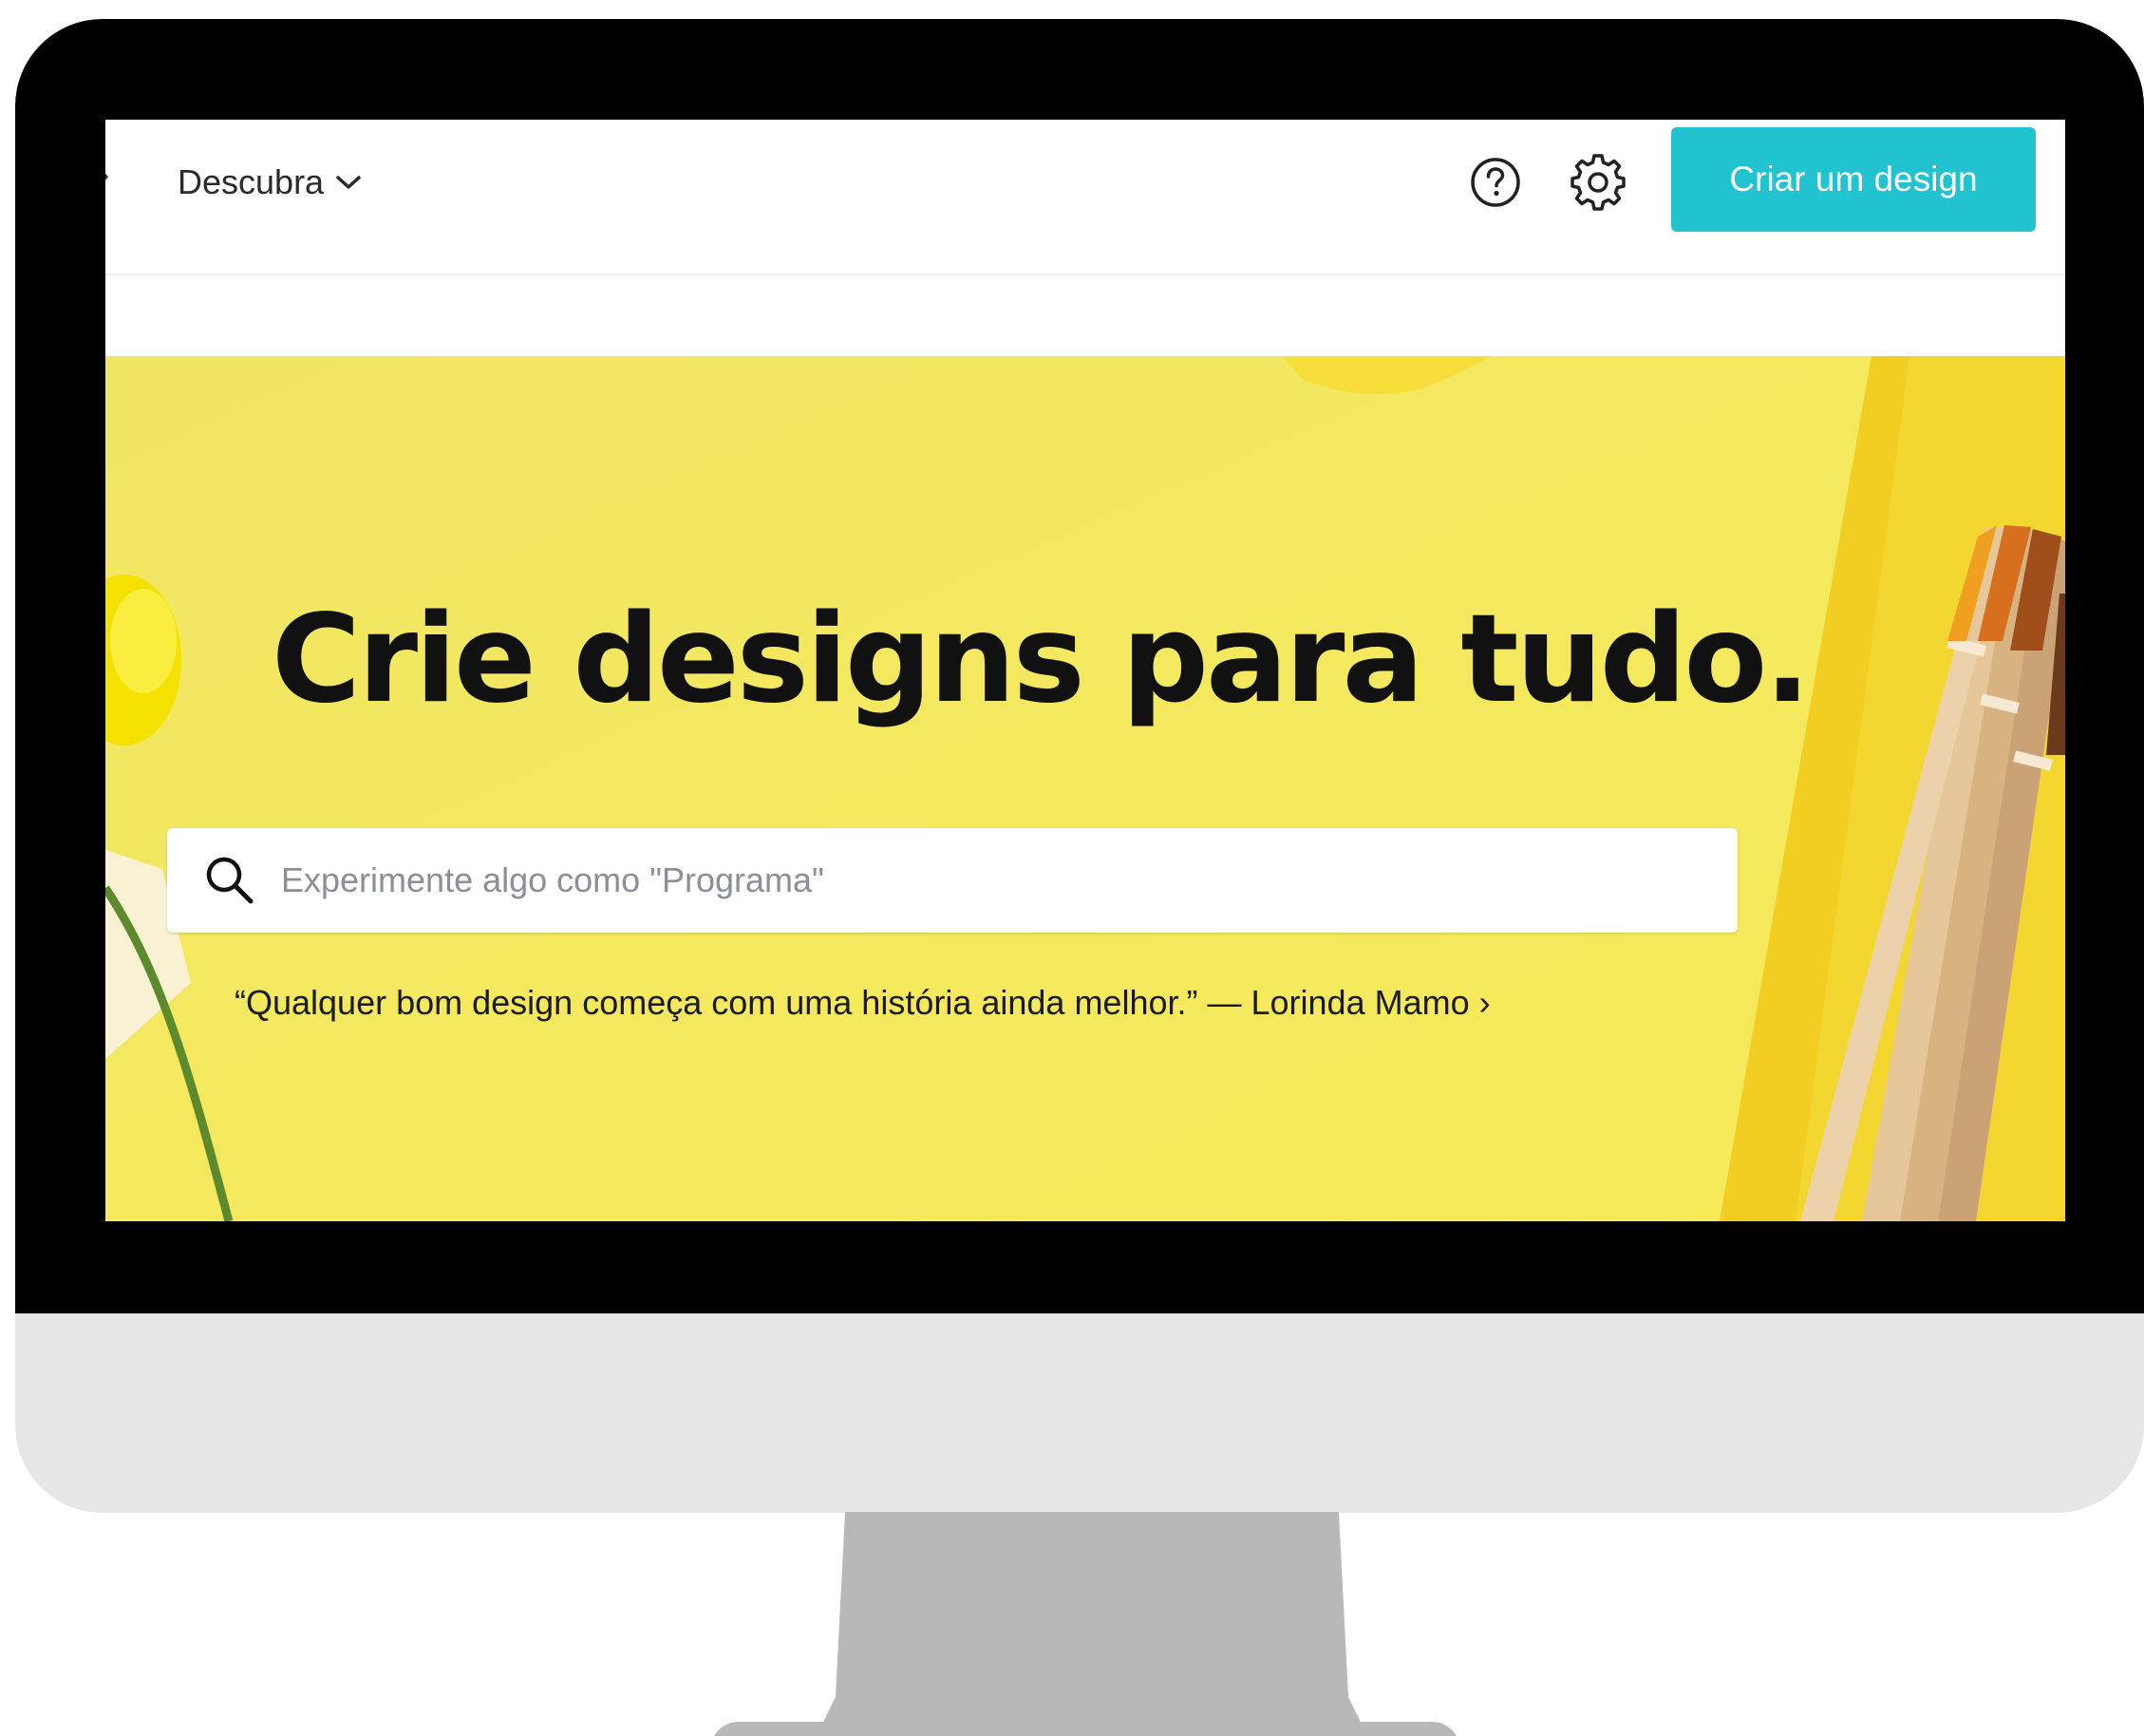 The width and height of the screenshot is (2144, 1736). I want to click on discover-menu-label: Descubra, so click(252, 181).